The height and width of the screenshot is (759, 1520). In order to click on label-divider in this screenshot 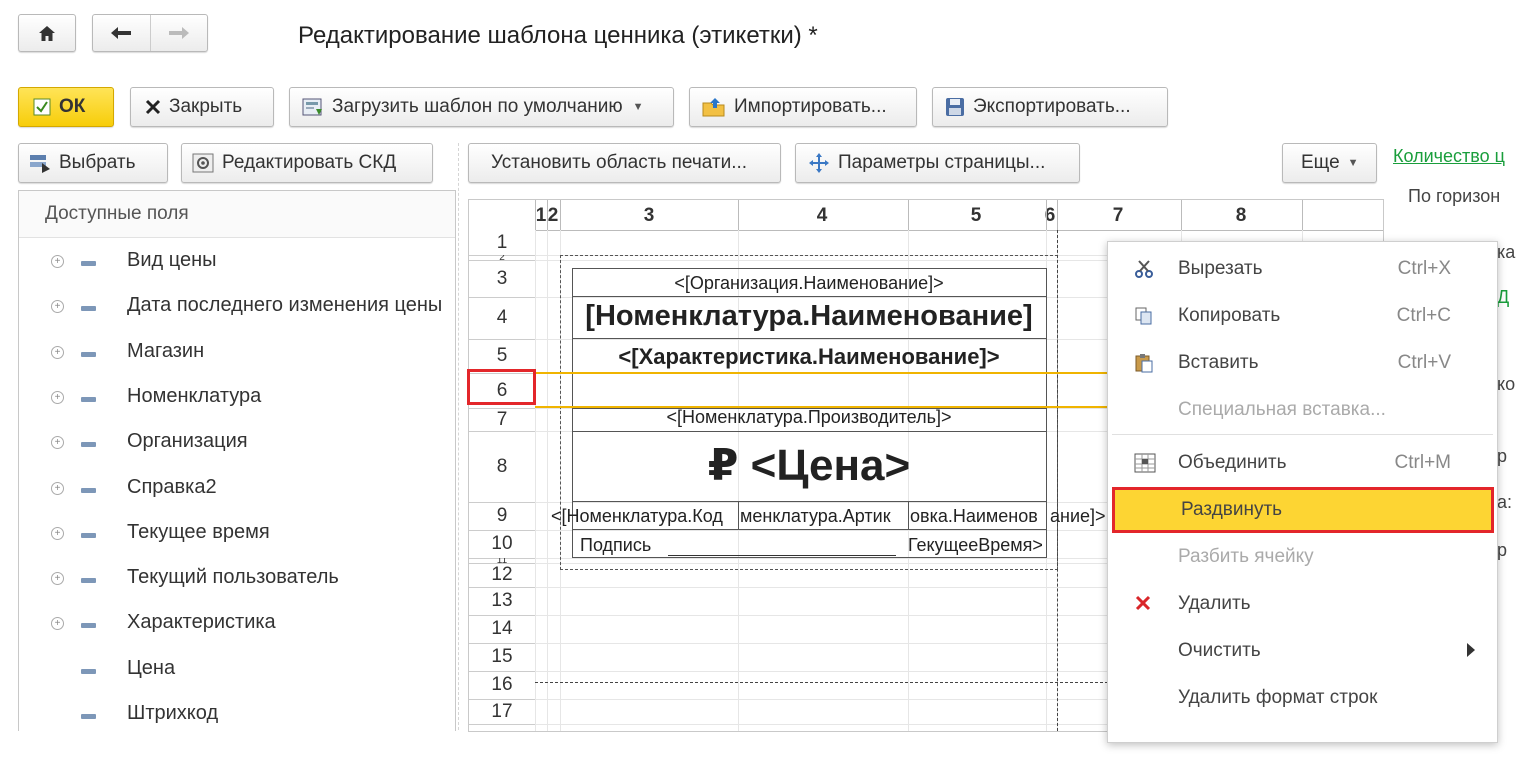, I will do `click(809, 296)`.